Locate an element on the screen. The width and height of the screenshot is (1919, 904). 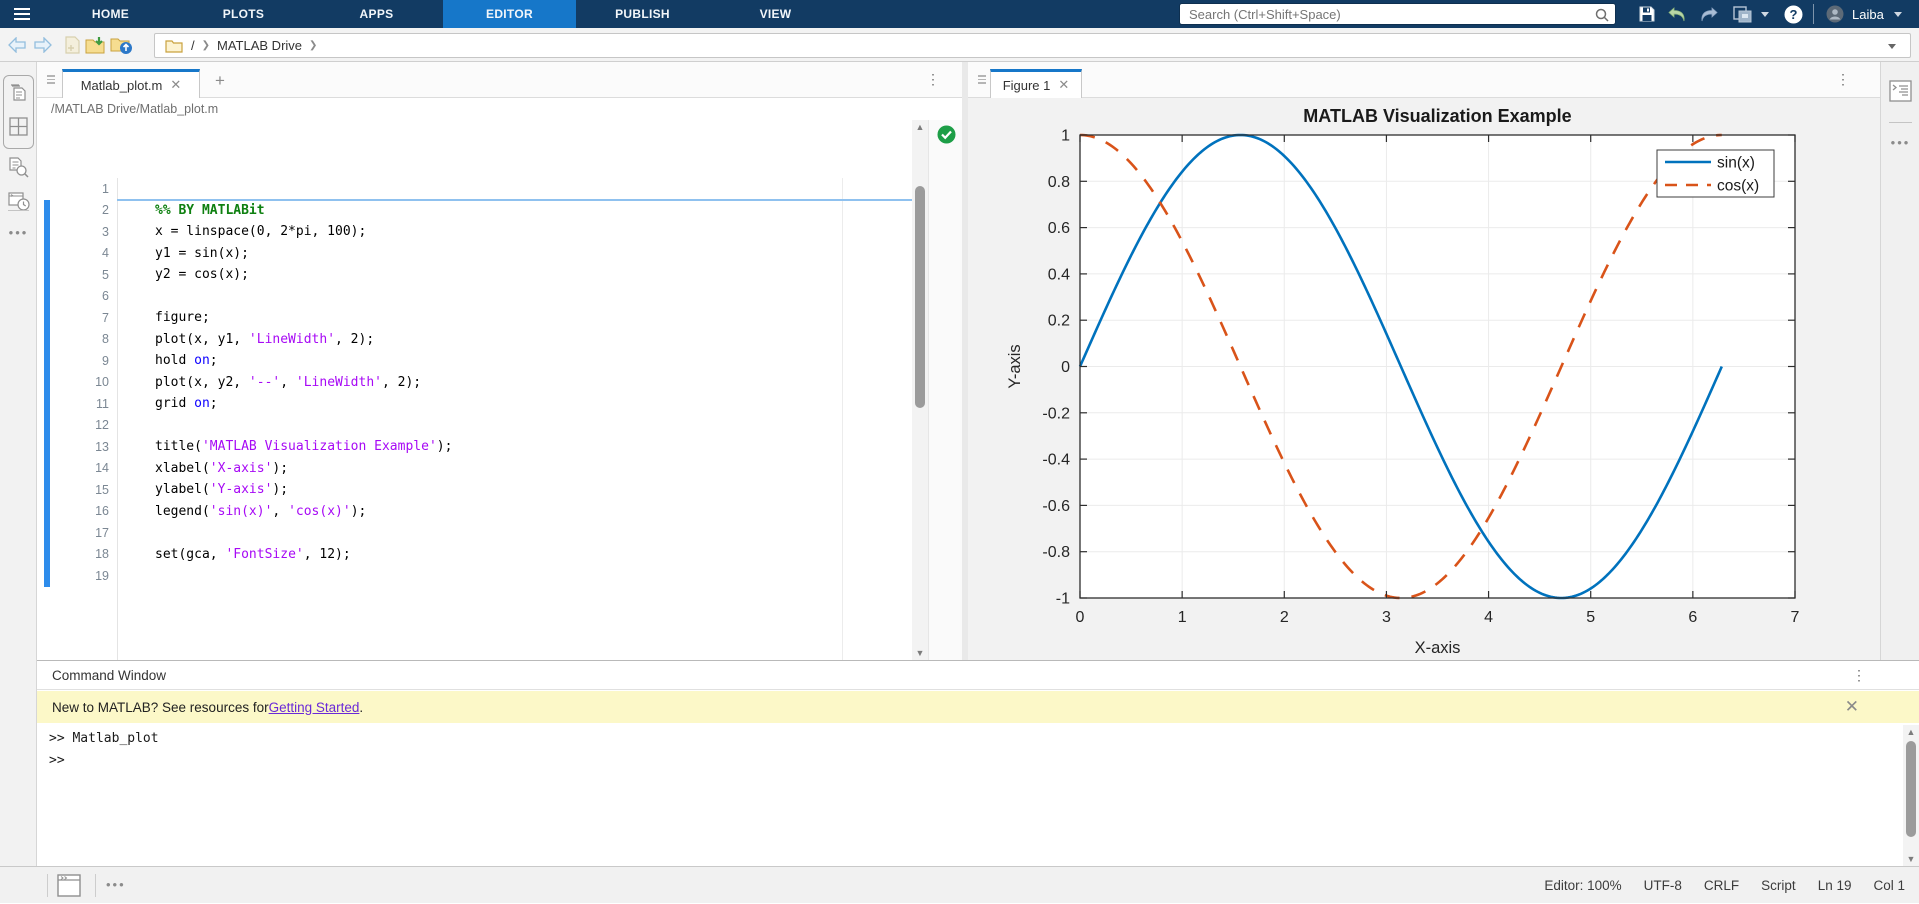
code-line: 1 is located at coordinates (474, 189).